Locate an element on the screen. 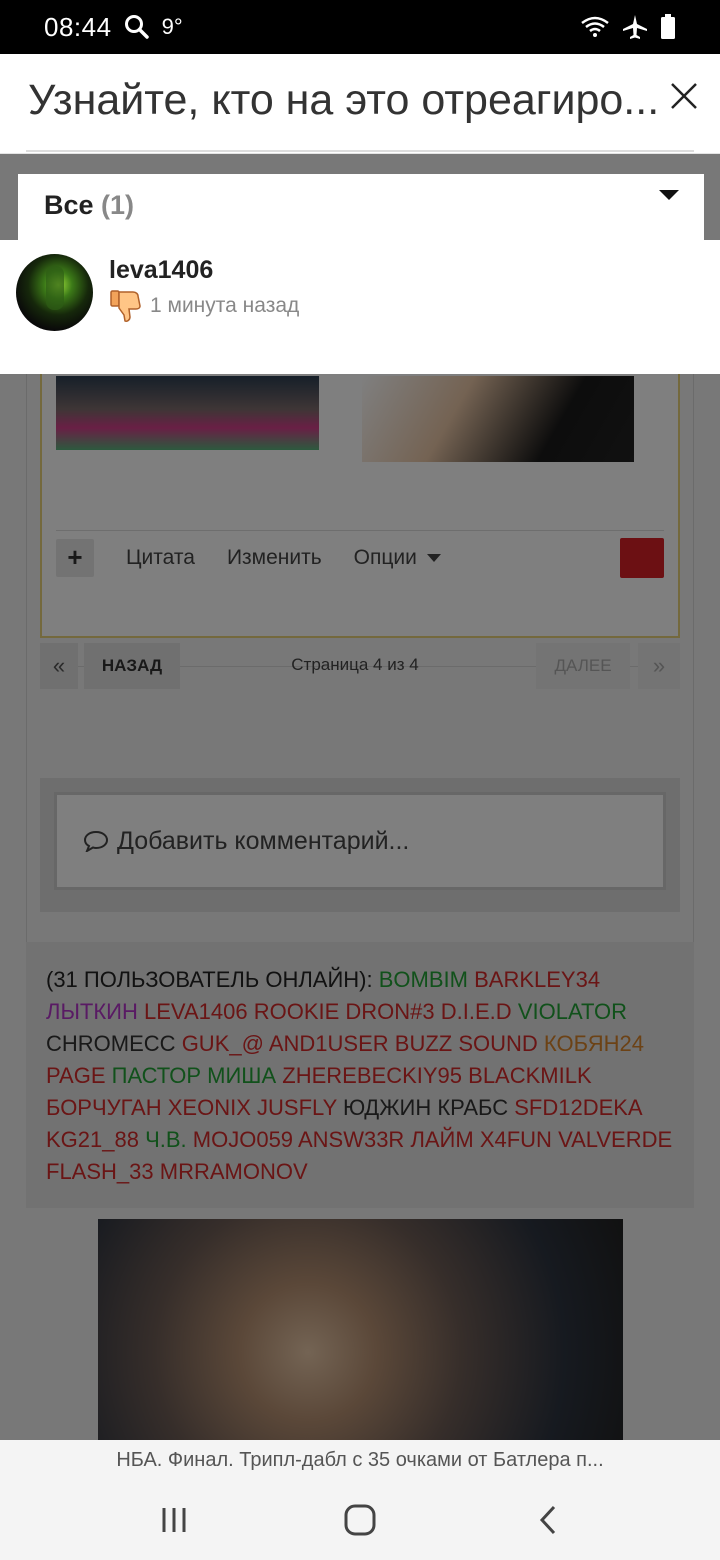  home-icon is located at coordinates (360, 1520).